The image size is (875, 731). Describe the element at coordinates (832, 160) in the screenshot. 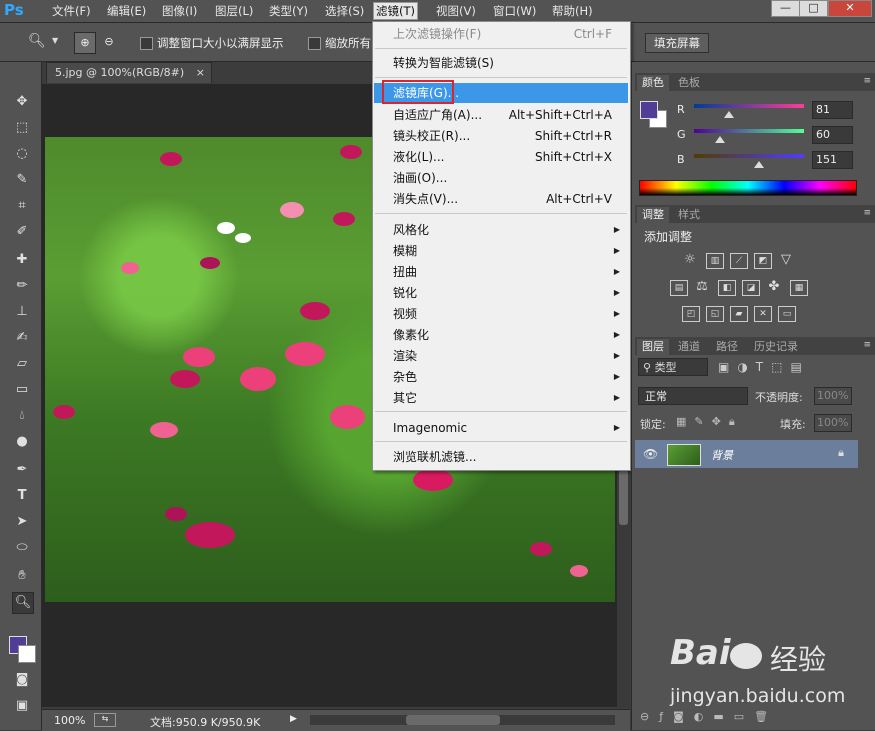

I see `b-value-field: 151` at that location.